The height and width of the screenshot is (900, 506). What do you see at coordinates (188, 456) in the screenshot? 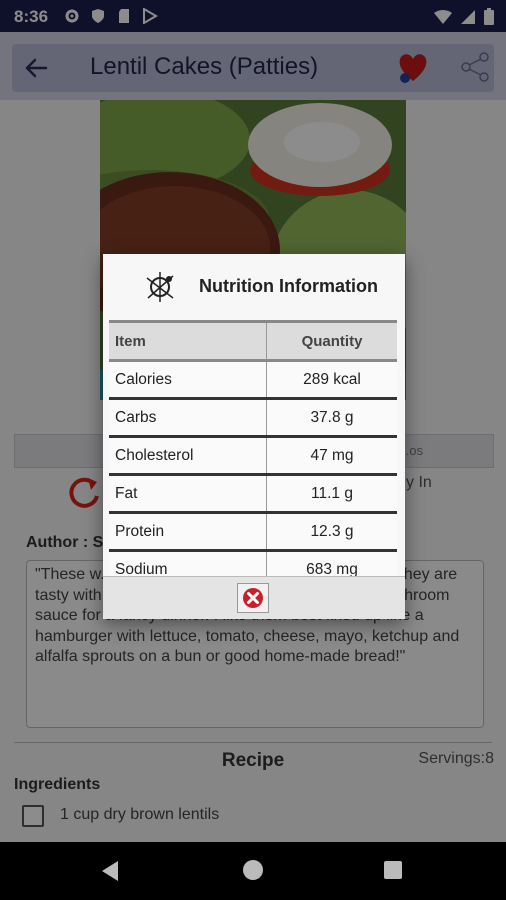
I see `nutrient-name: Cholesterol` at bounding box center [188, 456].